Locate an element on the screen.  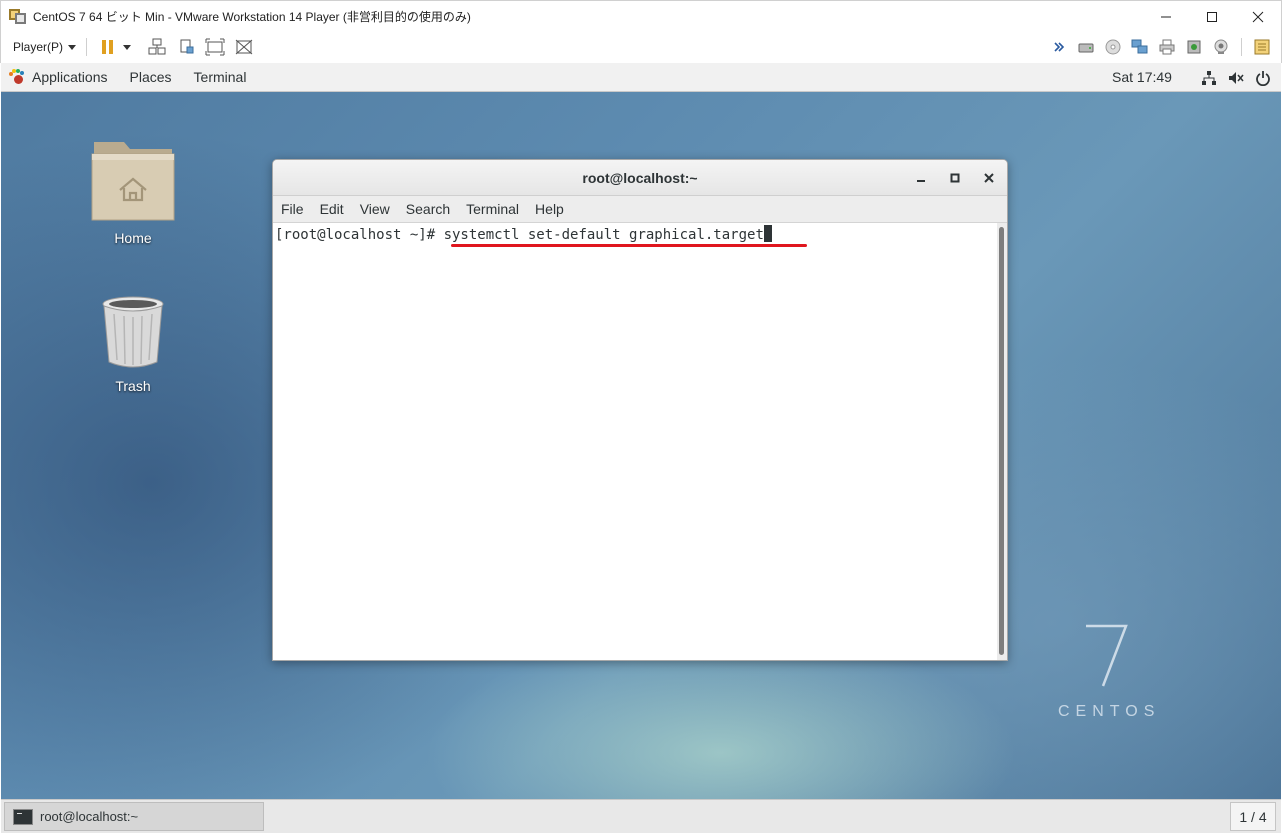
terminal-window-controls is located at coordinates (955, 178).